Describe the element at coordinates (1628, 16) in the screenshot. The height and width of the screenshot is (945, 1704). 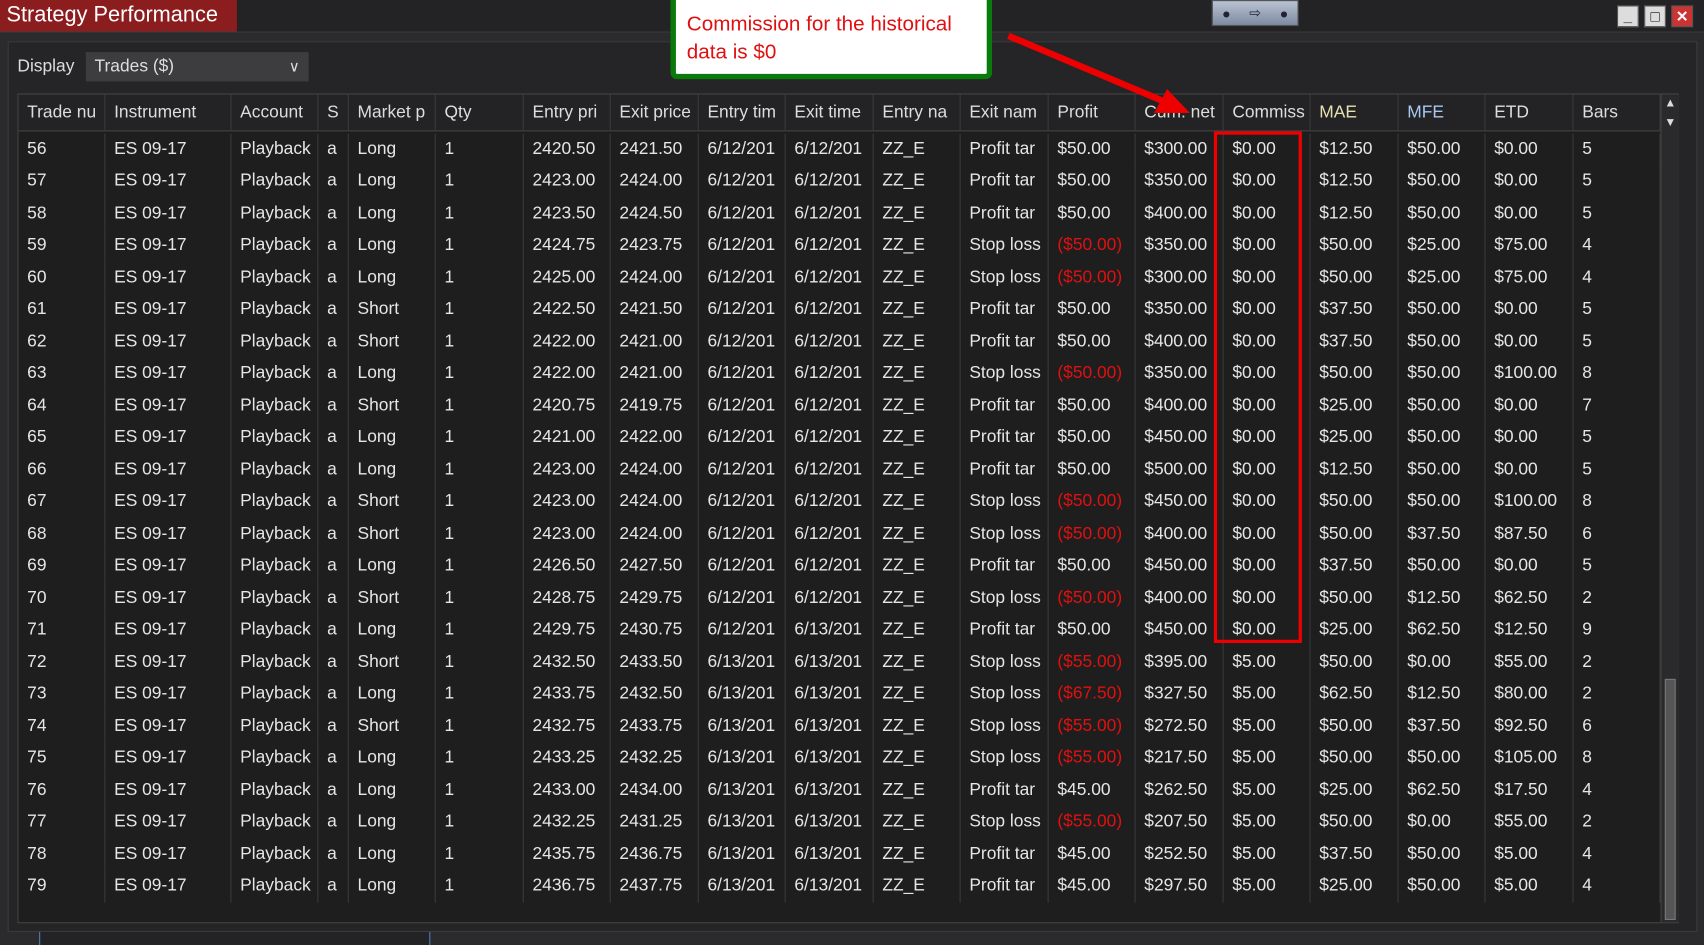
I see `minimize-button: _` at that location.